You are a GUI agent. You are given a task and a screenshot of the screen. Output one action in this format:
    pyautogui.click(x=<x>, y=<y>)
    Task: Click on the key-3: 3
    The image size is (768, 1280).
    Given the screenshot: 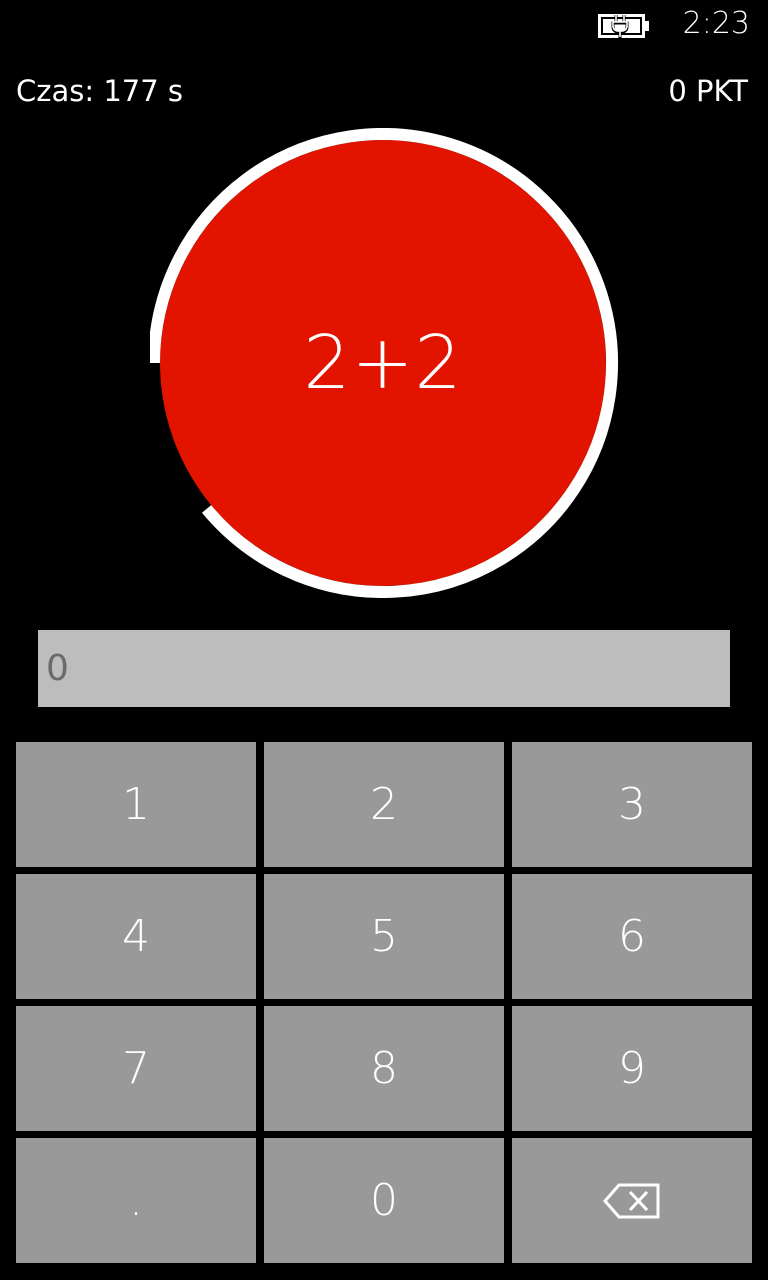 What is the action you would take?
    pyautogui.click(x=632, y=804)
    